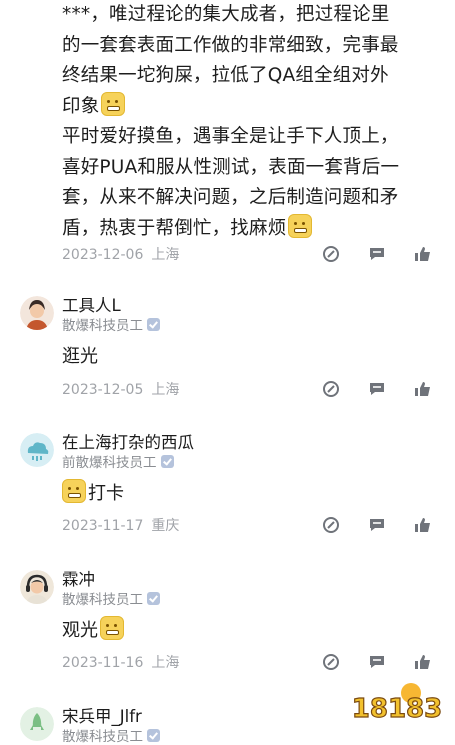 Image resolution: width=455 pixels, height=745 pixels. I want to click on comment-username: 宋兵甲_Jlfr, so click(102, 715).